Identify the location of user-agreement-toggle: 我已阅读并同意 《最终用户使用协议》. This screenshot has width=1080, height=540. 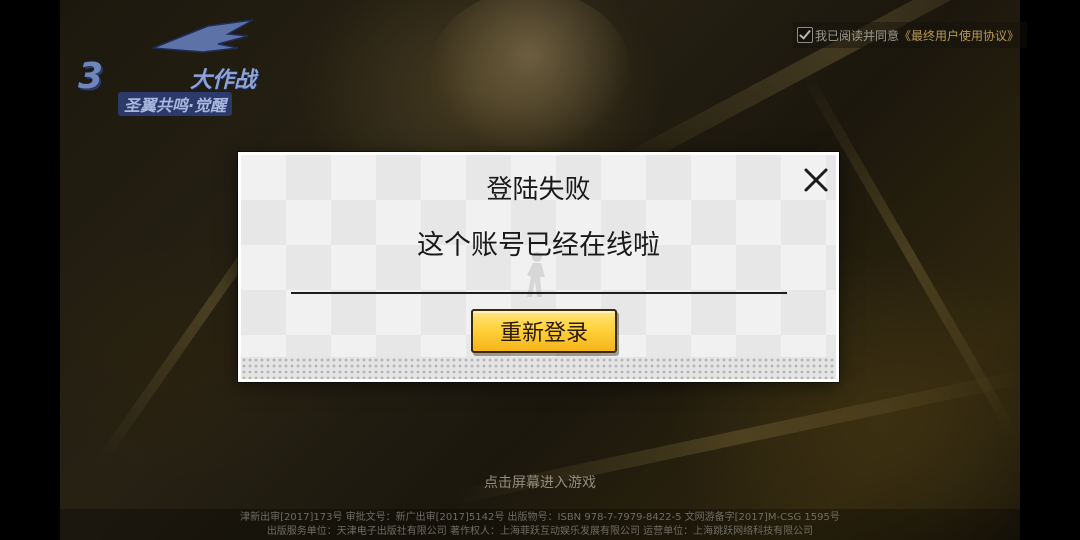
(910, 35).